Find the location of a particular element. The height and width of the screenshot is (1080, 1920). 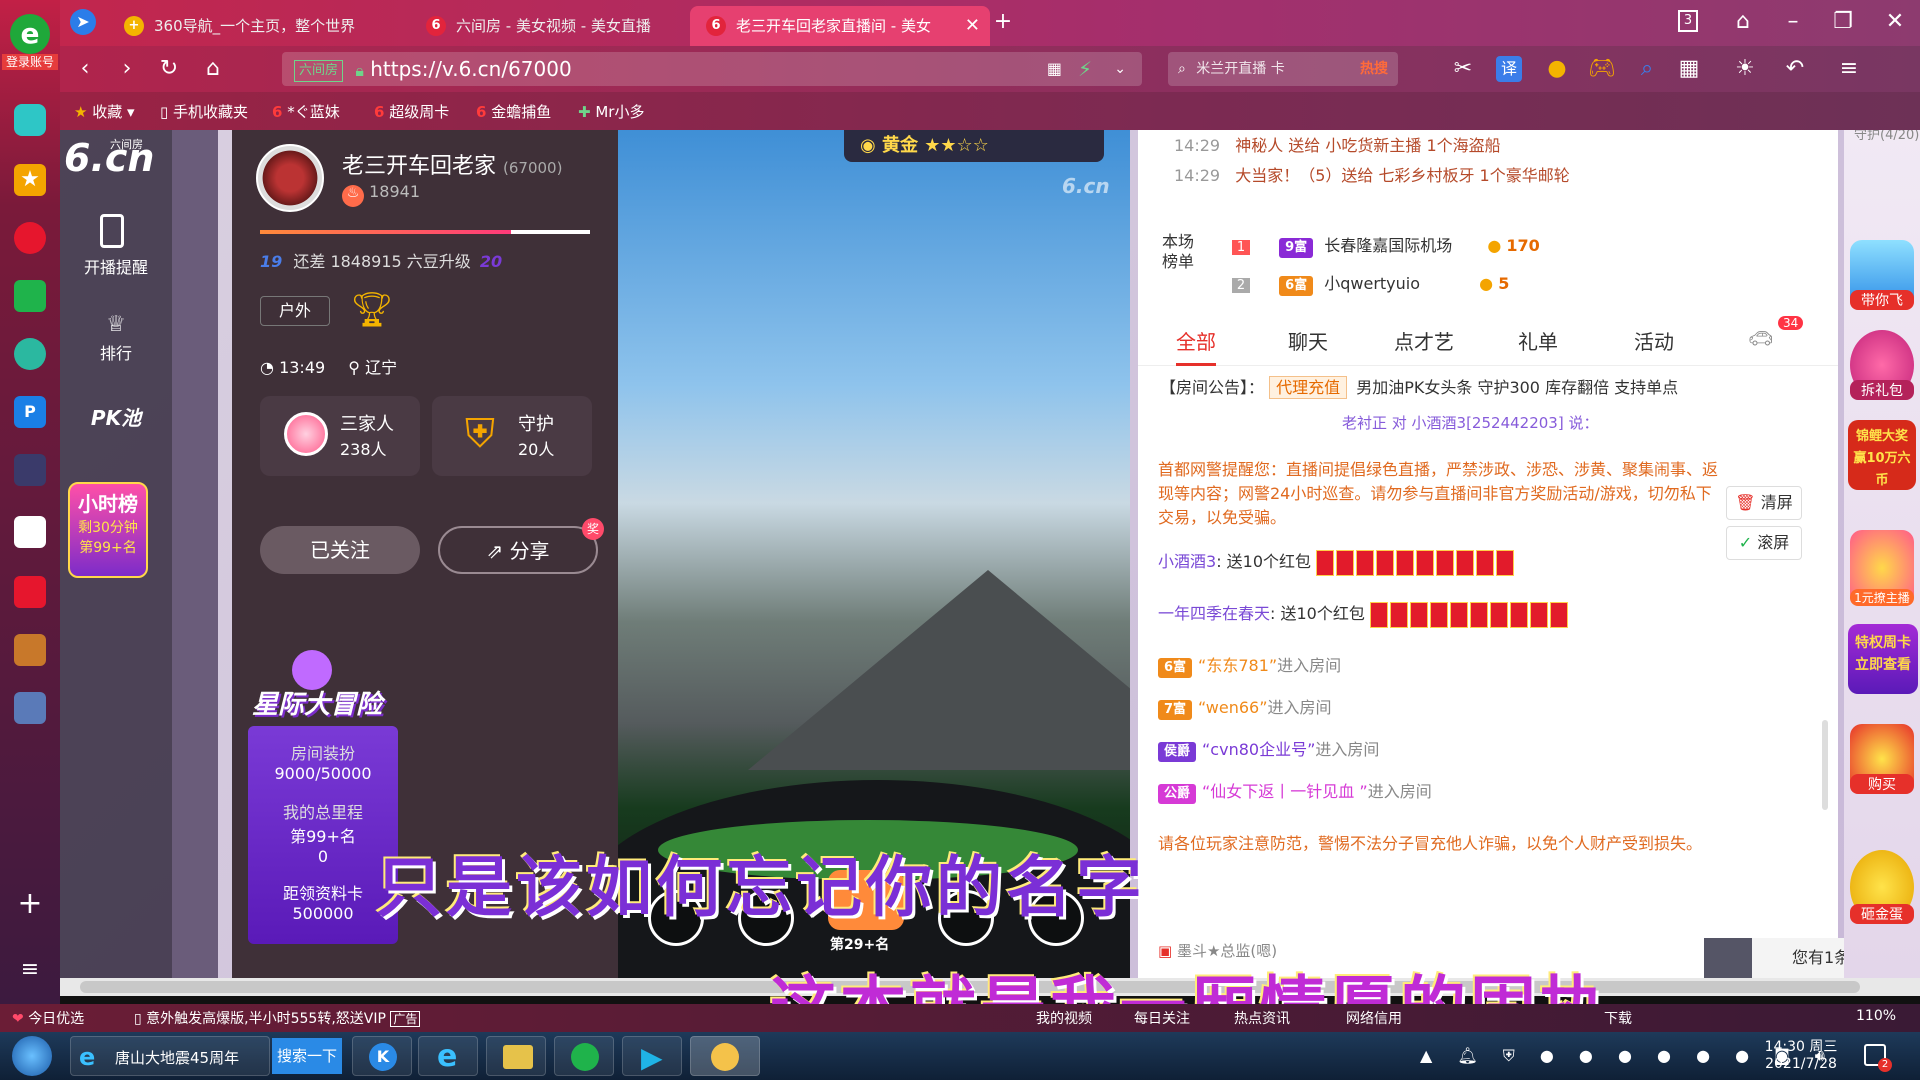

tab-360: + 360导航_一个主页，整个世界 is located at coordinates (258, 26).